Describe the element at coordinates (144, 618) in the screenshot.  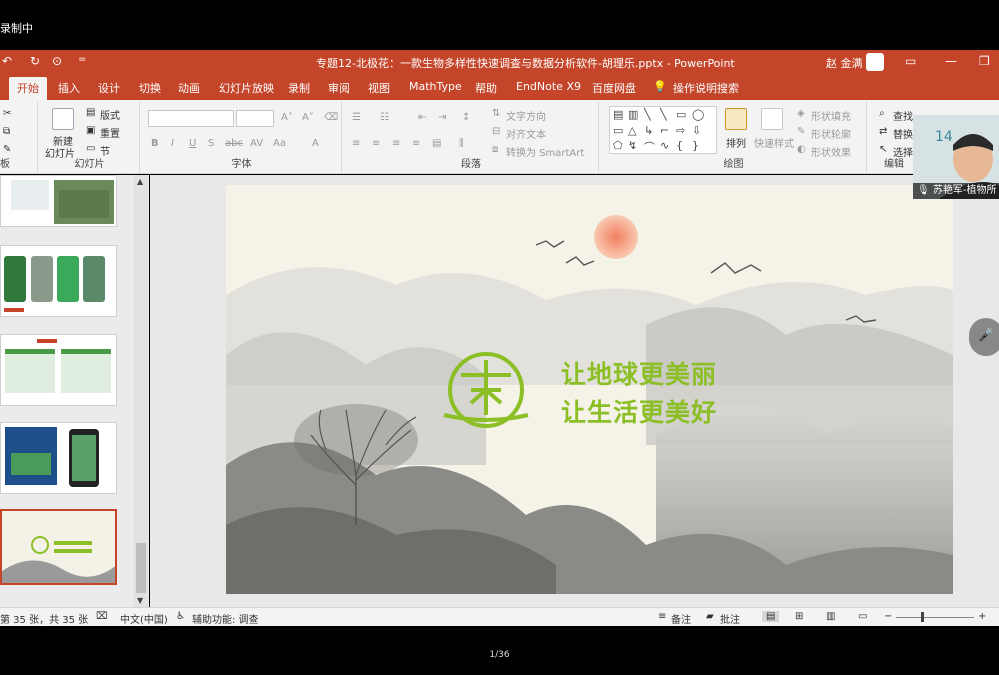
I see `language-indicator: 中文(中国)` at that location.